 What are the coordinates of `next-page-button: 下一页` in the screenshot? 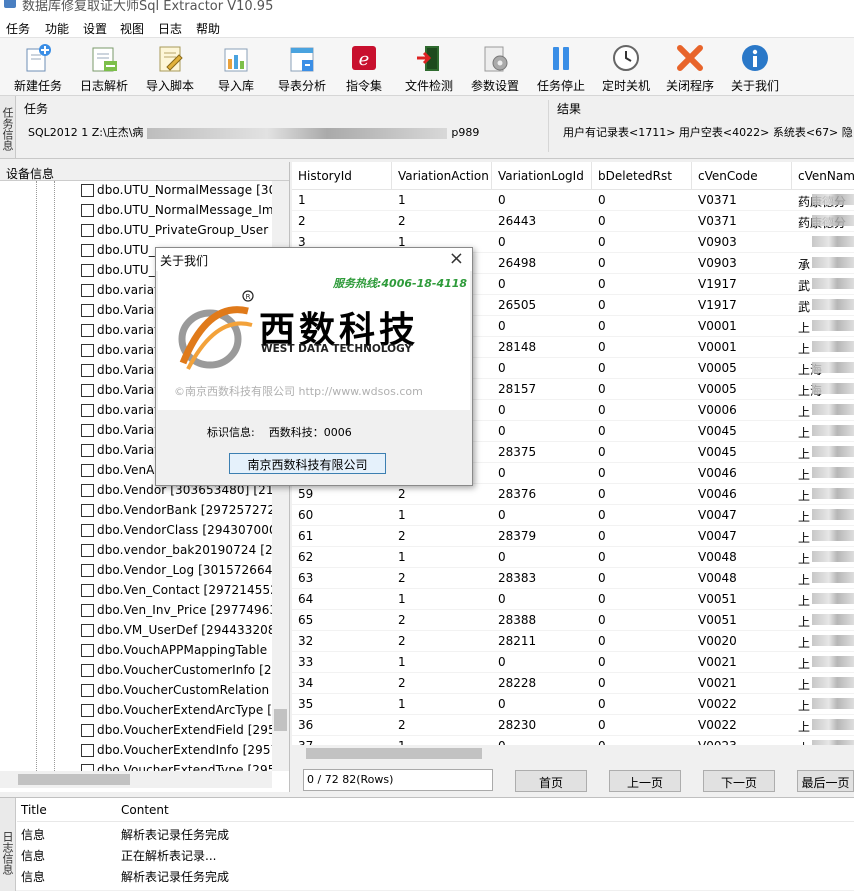 It's located at (739, 781).